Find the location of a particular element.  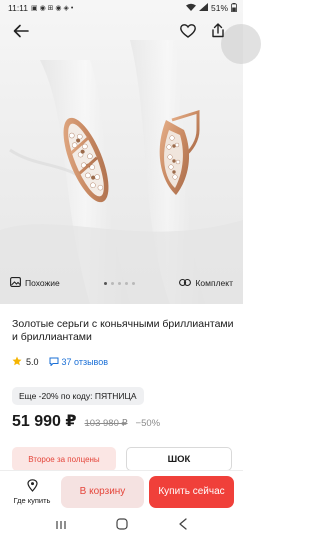

reviews-count: 37 отзывов is located at coordinates (85, 362).